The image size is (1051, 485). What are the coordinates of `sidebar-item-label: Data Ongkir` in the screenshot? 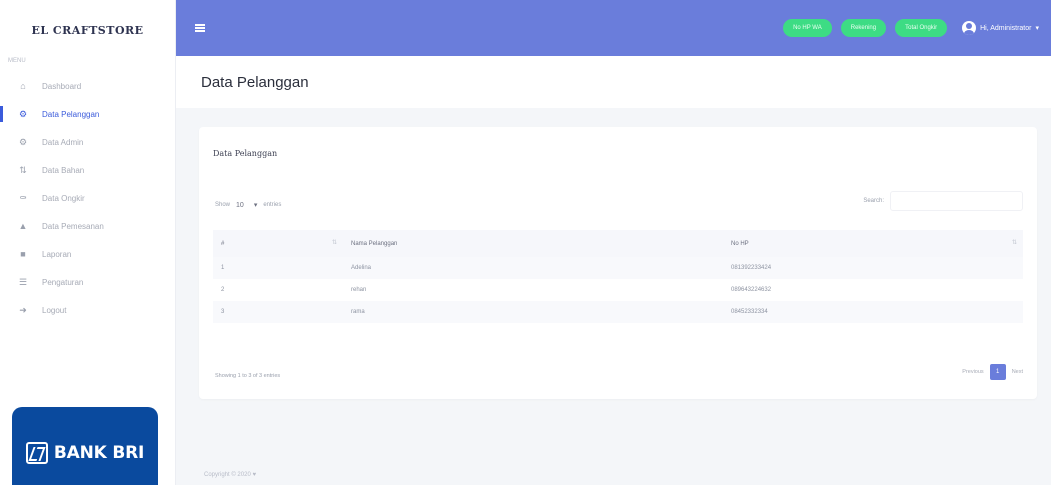 It's located at (63, 198).